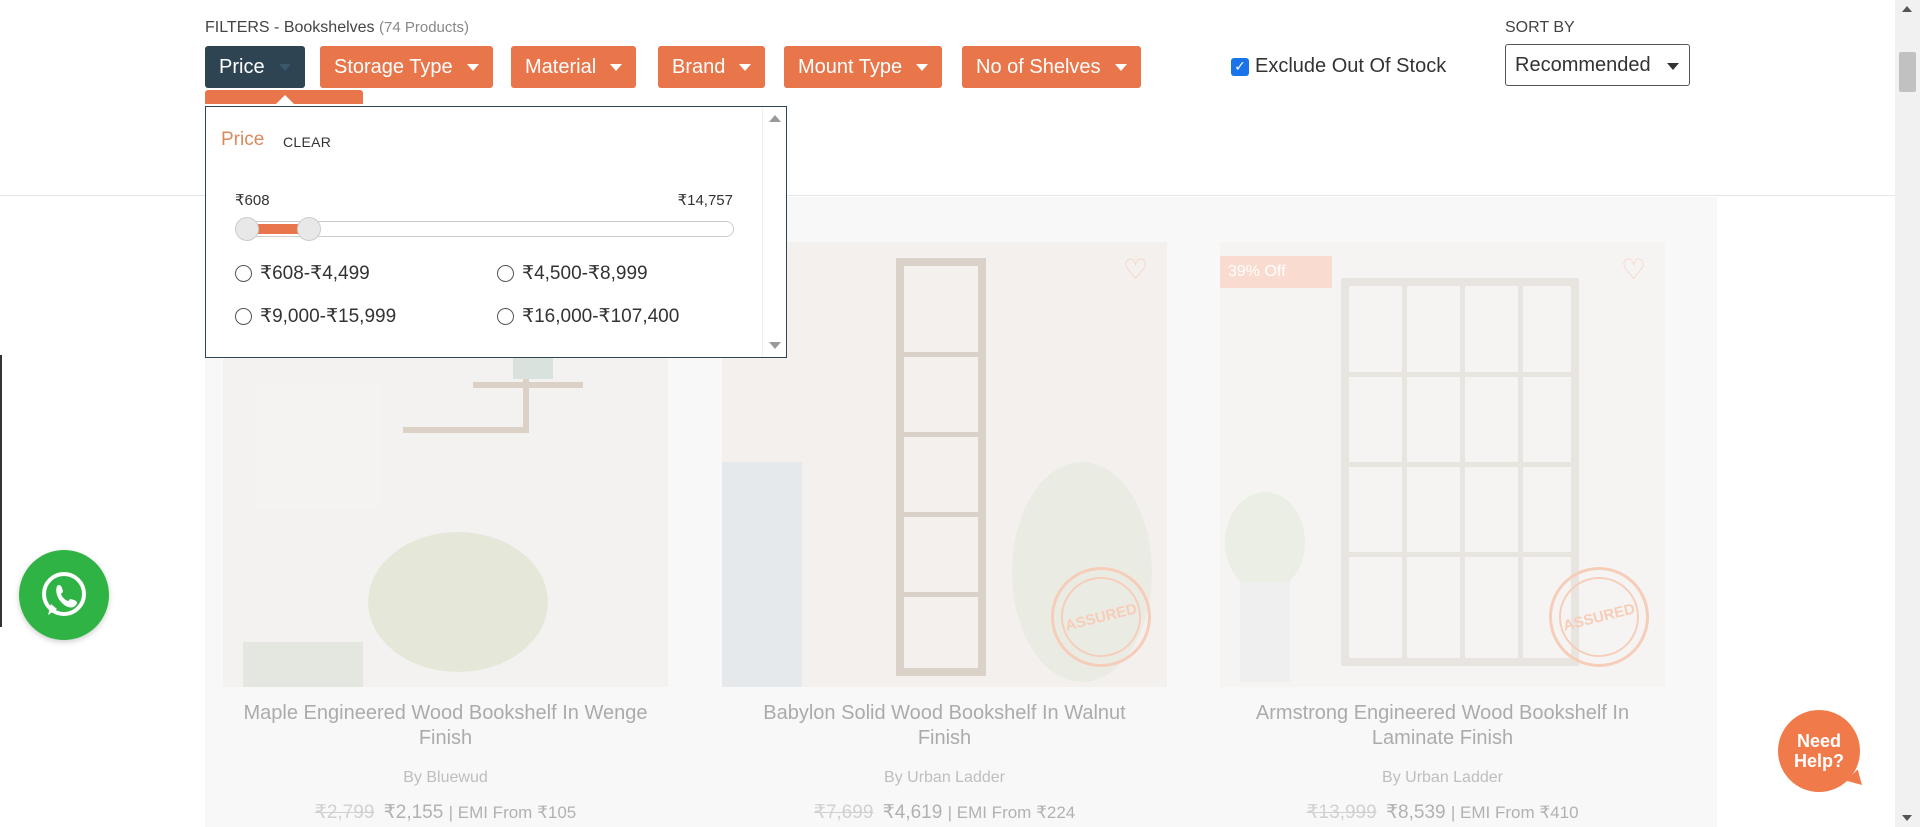 This screenshot has height=827, width=1920. Describe the element at coordinates (944, 812) in the screenshot. I see `product-price: ₹7,699 ₹4,619 | EMI From ₹224` at that location.